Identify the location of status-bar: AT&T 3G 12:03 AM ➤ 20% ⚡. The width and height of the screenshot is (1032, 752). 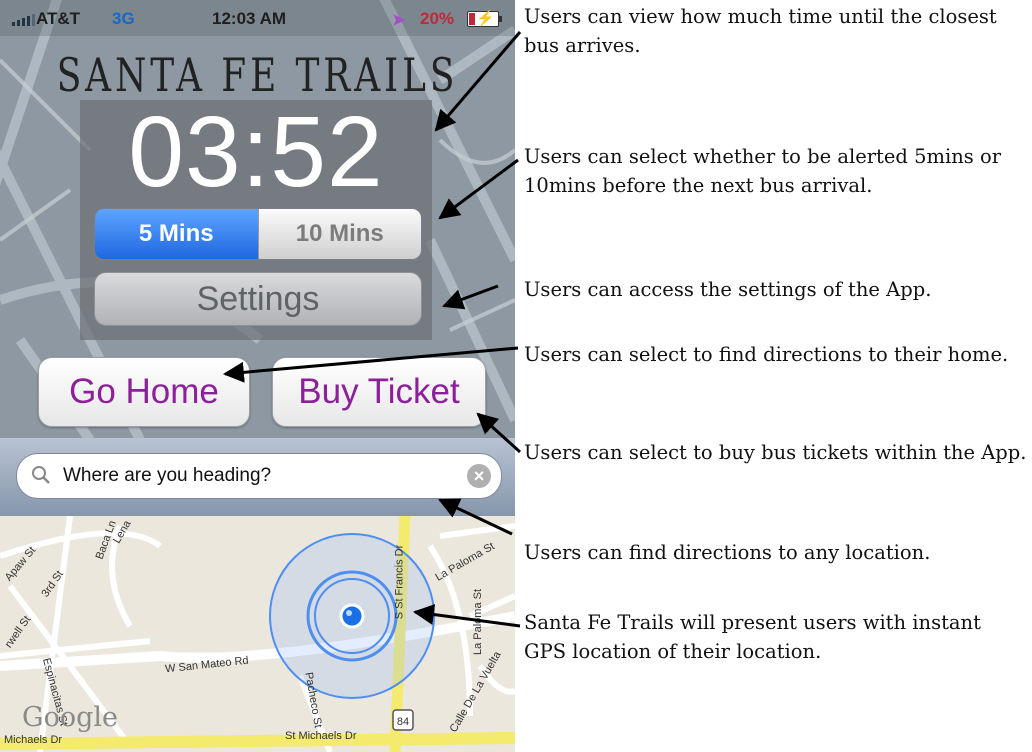
(257, 18).